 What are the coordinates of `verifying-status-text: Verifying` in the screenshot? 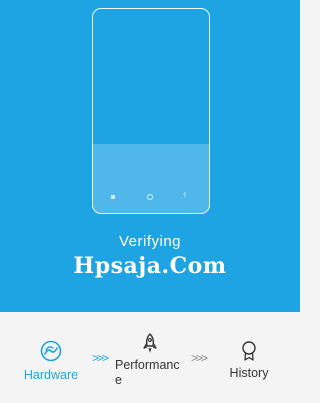 It's located at (150, 241).